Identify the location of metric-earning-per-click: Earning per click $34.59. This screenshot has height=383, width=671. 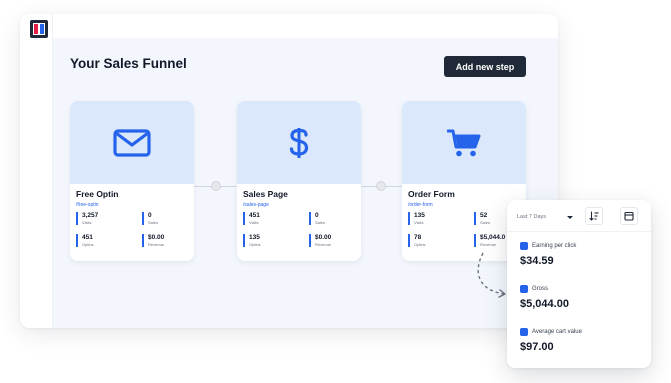
(548, 254).